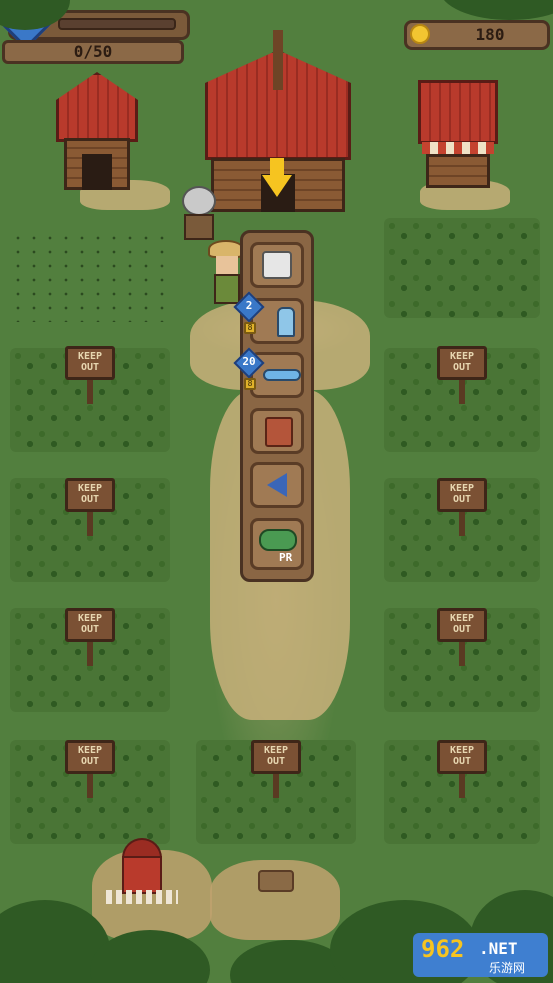 The image size is (553, 983). Describe the element at coordinates (142, 868) in the screenshot. I see `silo-building` at that location.